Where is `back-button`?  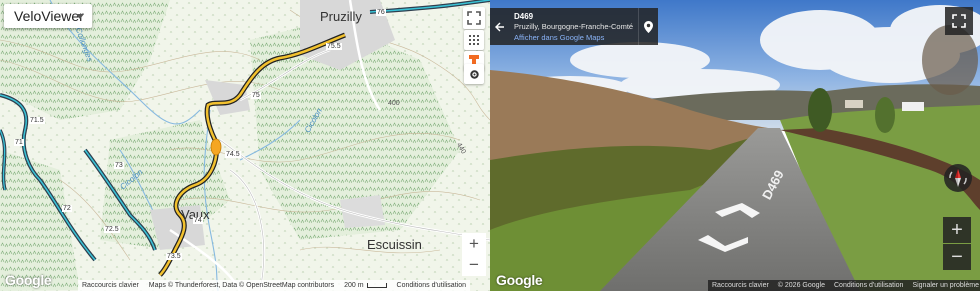
back-button is located at coordinates (500, 26).